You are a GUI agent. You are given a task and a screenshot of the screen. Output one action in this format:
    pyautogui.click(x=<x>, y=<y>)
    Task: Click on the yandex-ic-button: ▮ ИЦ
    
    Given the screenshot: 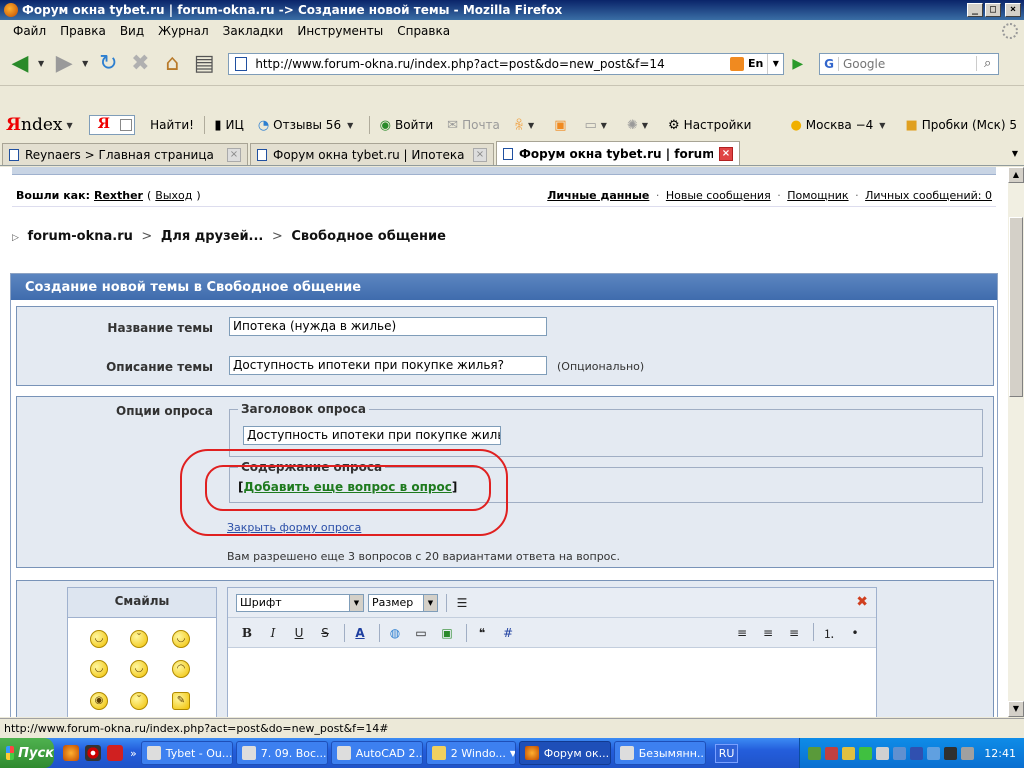 What is the action you would take?
    pyautogui.click(x=228, y=125)
    